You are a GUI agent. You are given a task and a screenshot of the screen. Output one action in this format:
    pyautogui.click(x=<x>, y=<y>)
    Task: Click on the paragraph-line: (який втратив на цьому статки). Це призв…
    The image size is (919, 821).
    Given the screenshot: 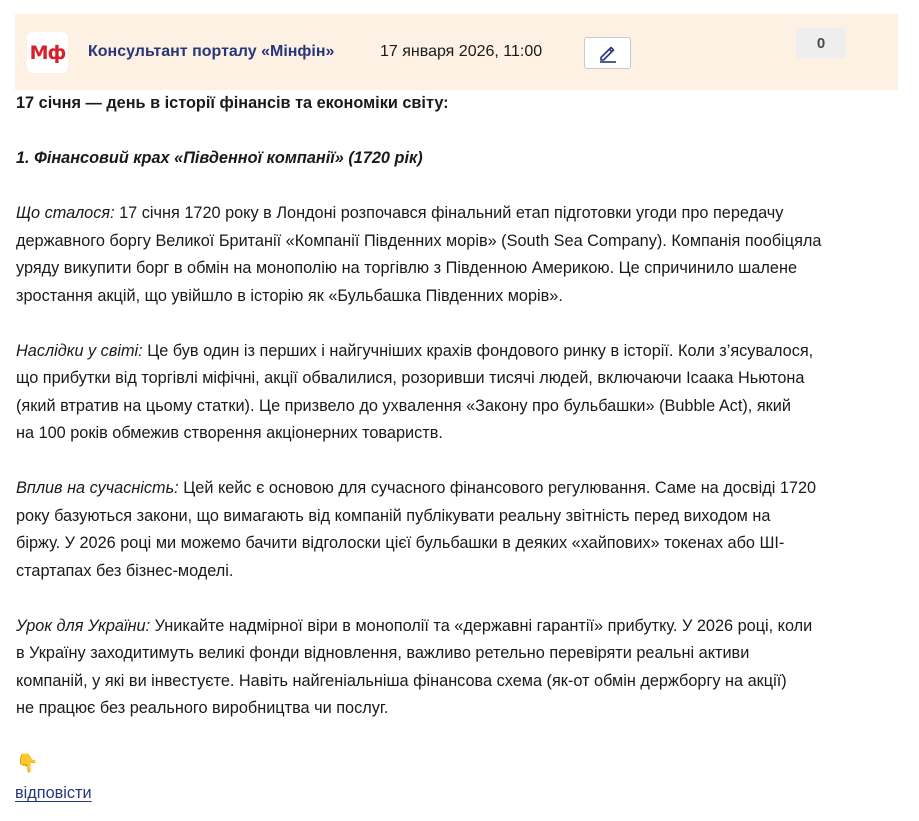 What is the action you would take?
    pyautogui.click(x=403, y=405)
    